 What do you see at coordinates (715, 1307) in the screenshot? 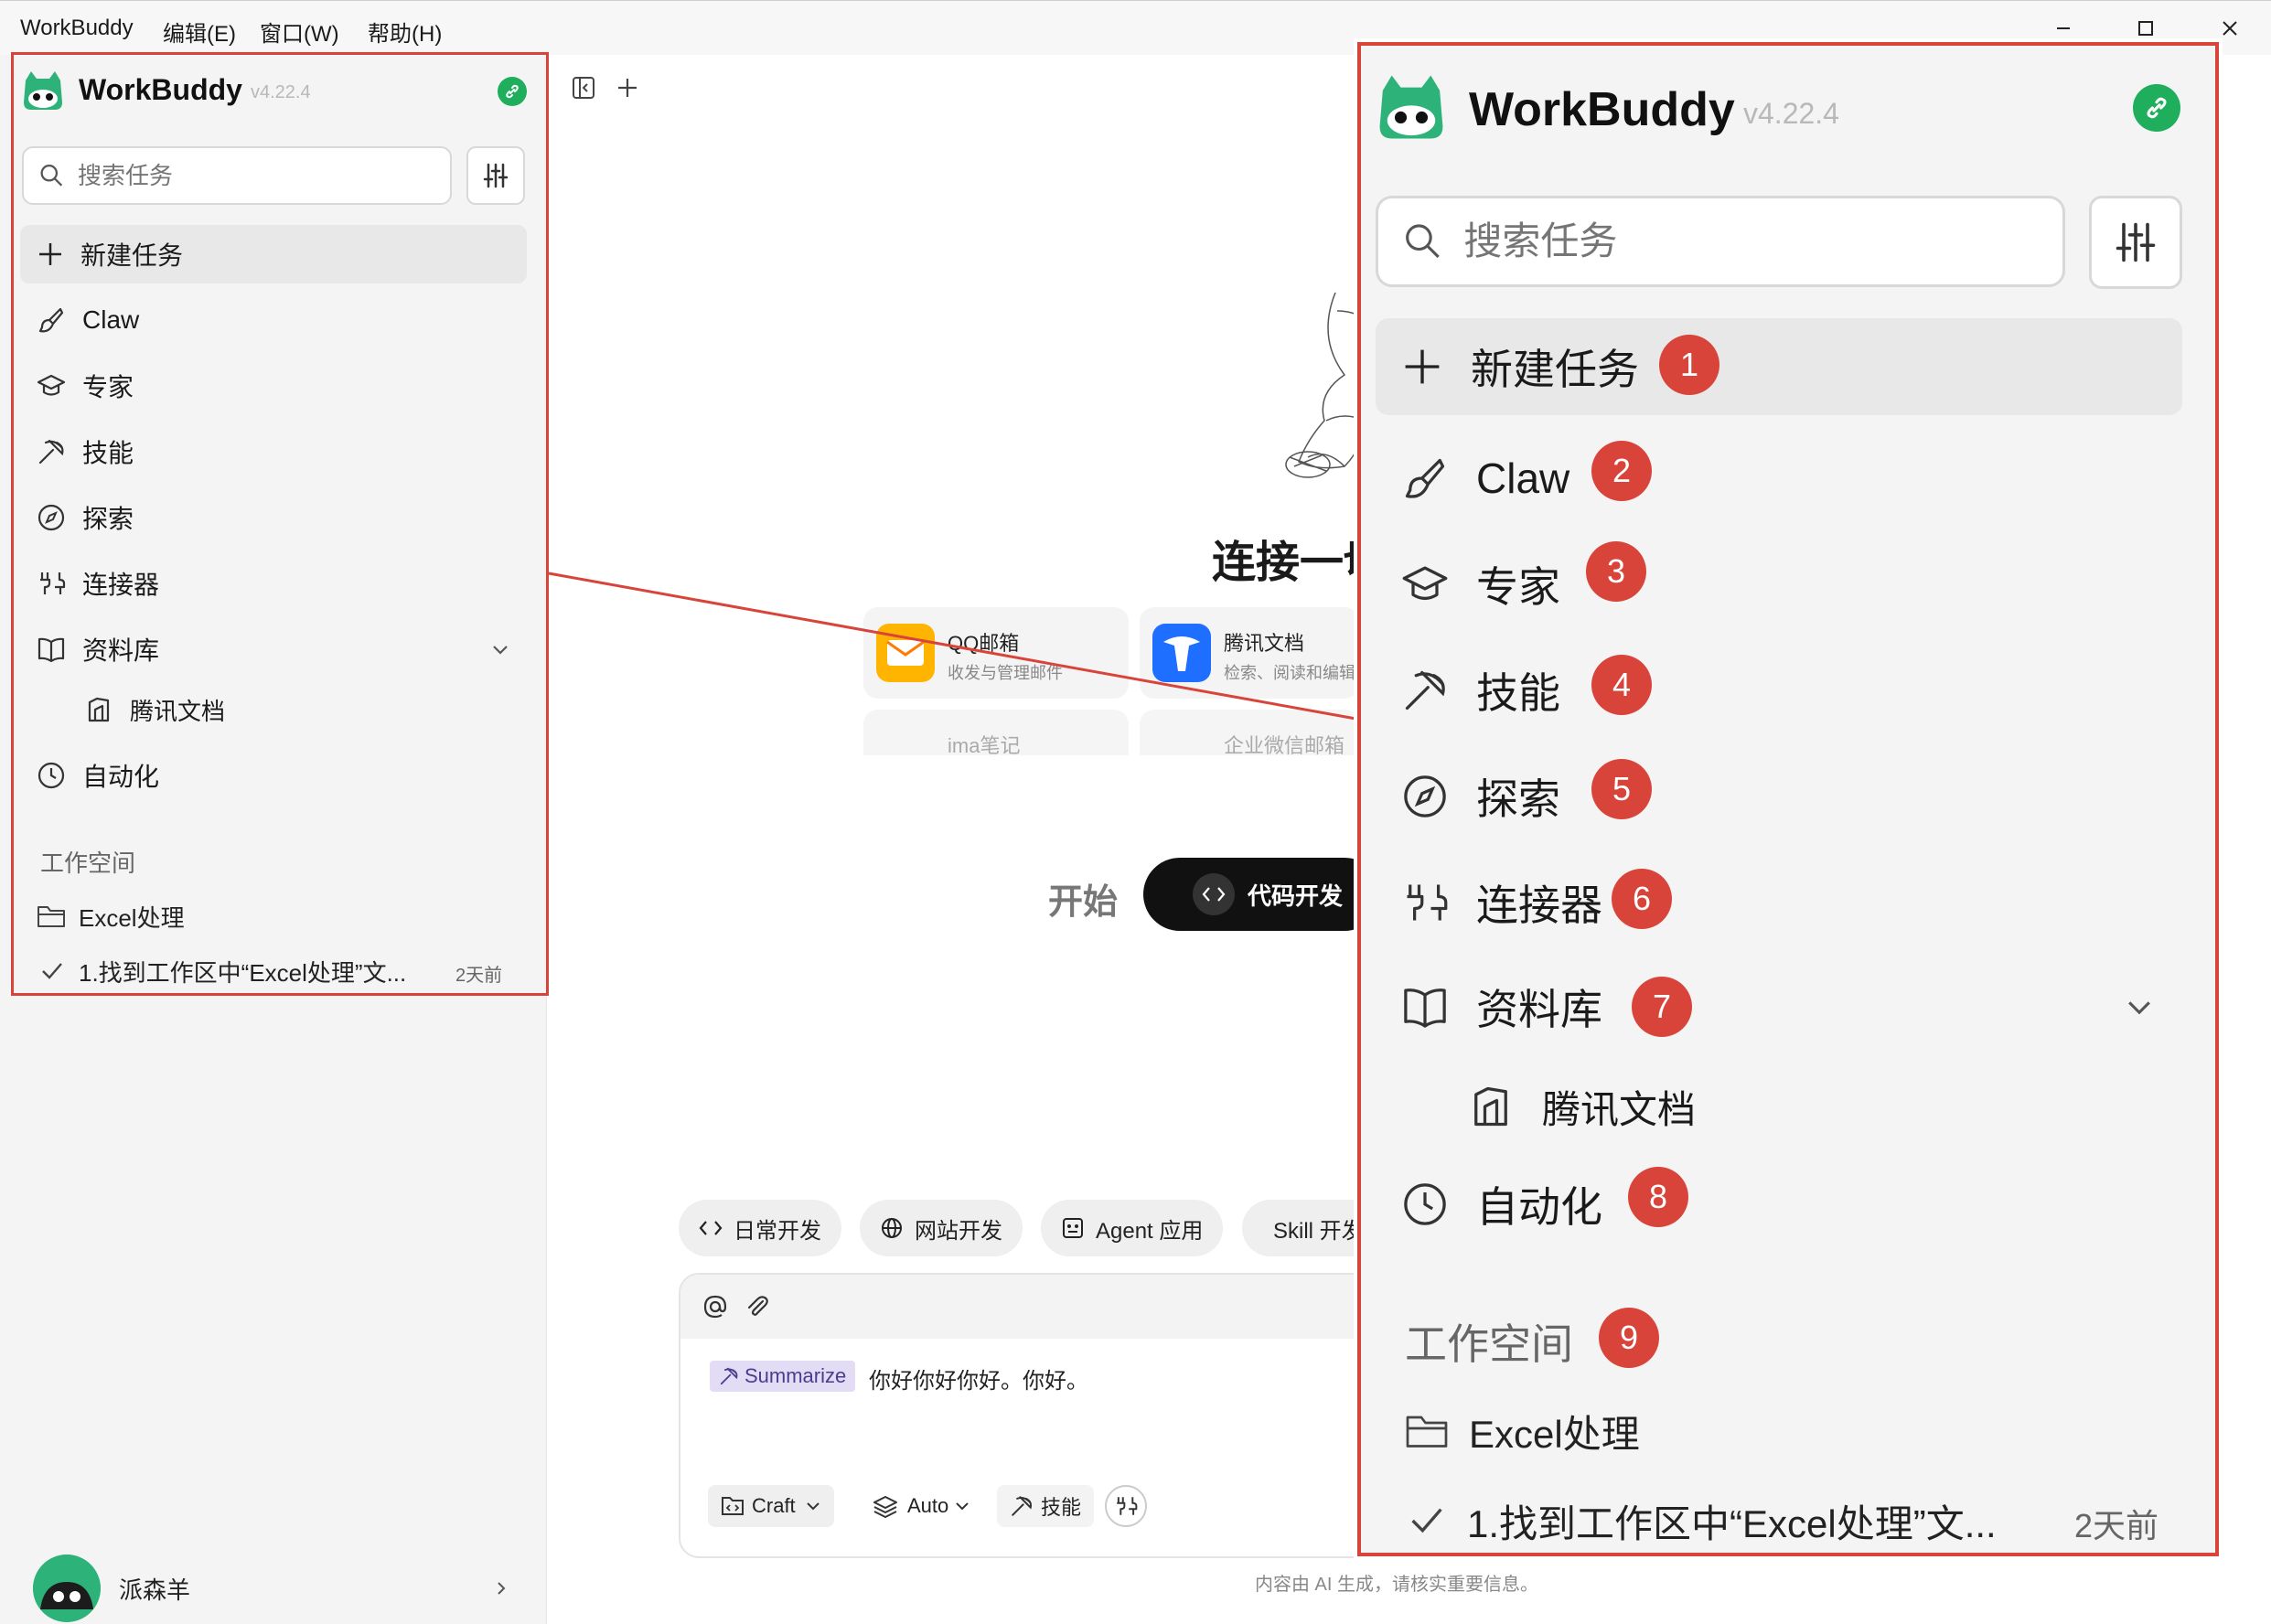
I see `at-icon` at bounding box center [715, 1307].